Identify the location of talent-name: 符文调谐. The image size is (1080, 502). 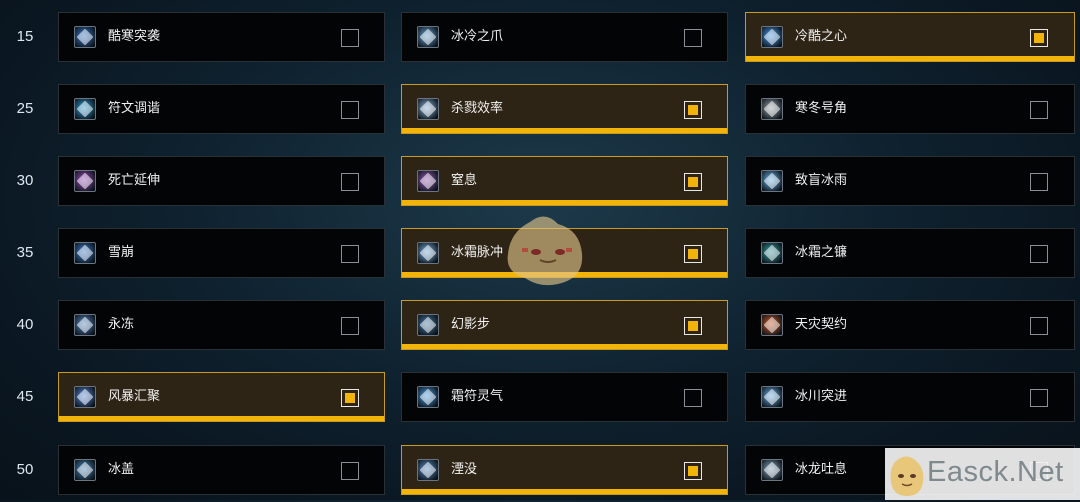
(134, 108).